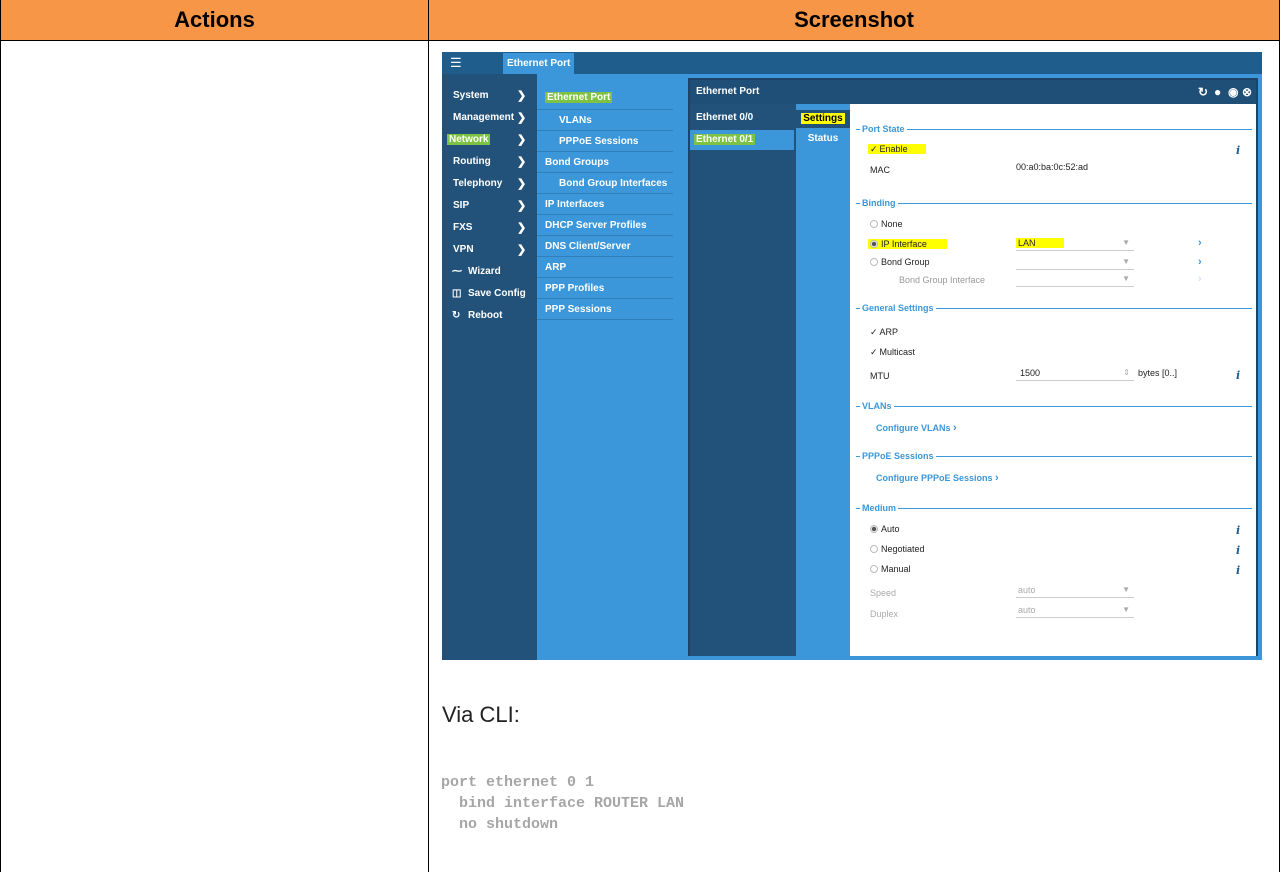 This screenshot has width=1280, height=872. I want to click on subnav-label: DNS Client/Server, so click(588, 246).